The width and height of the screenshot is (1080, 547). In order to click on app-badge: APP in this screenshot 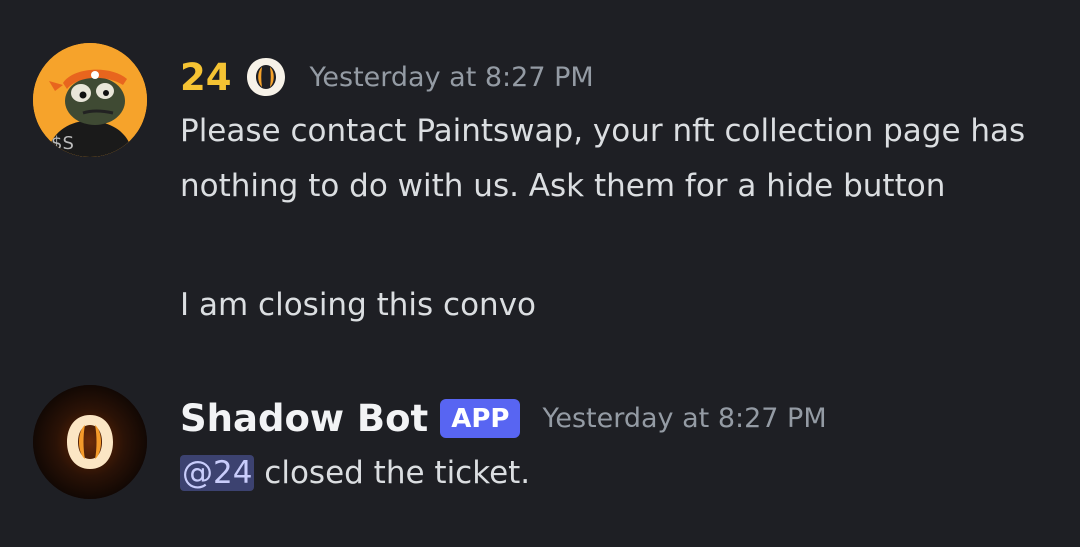, I will do `click(480, 418)`.